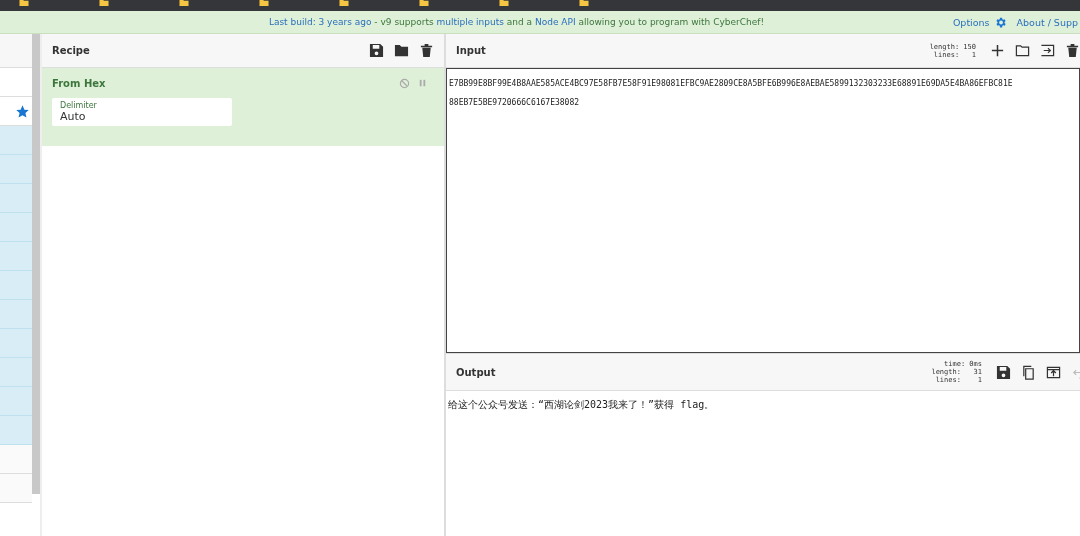 The image size is (1080, 536). Describe the element at coordinates (731, 93) in the screenshot. I see `input-text: E7BB99E8BF99E4B8AAE585ACE4BC97E58FB7E58F91E98081EFBC9AE2809CE8A5BFE6B996E8AEBAE5899132303233E68891E69DA5E4BA86EFBC81E 88EB7E5BE9720666C6167E38082` at that location.